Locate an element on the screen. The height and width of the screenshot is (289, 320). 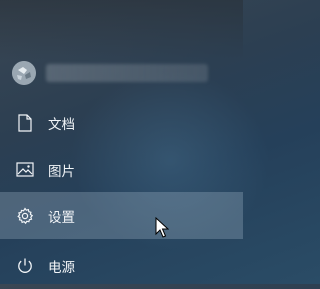
sidebar-item-label: 图片 is located at coordinates (61, 171).